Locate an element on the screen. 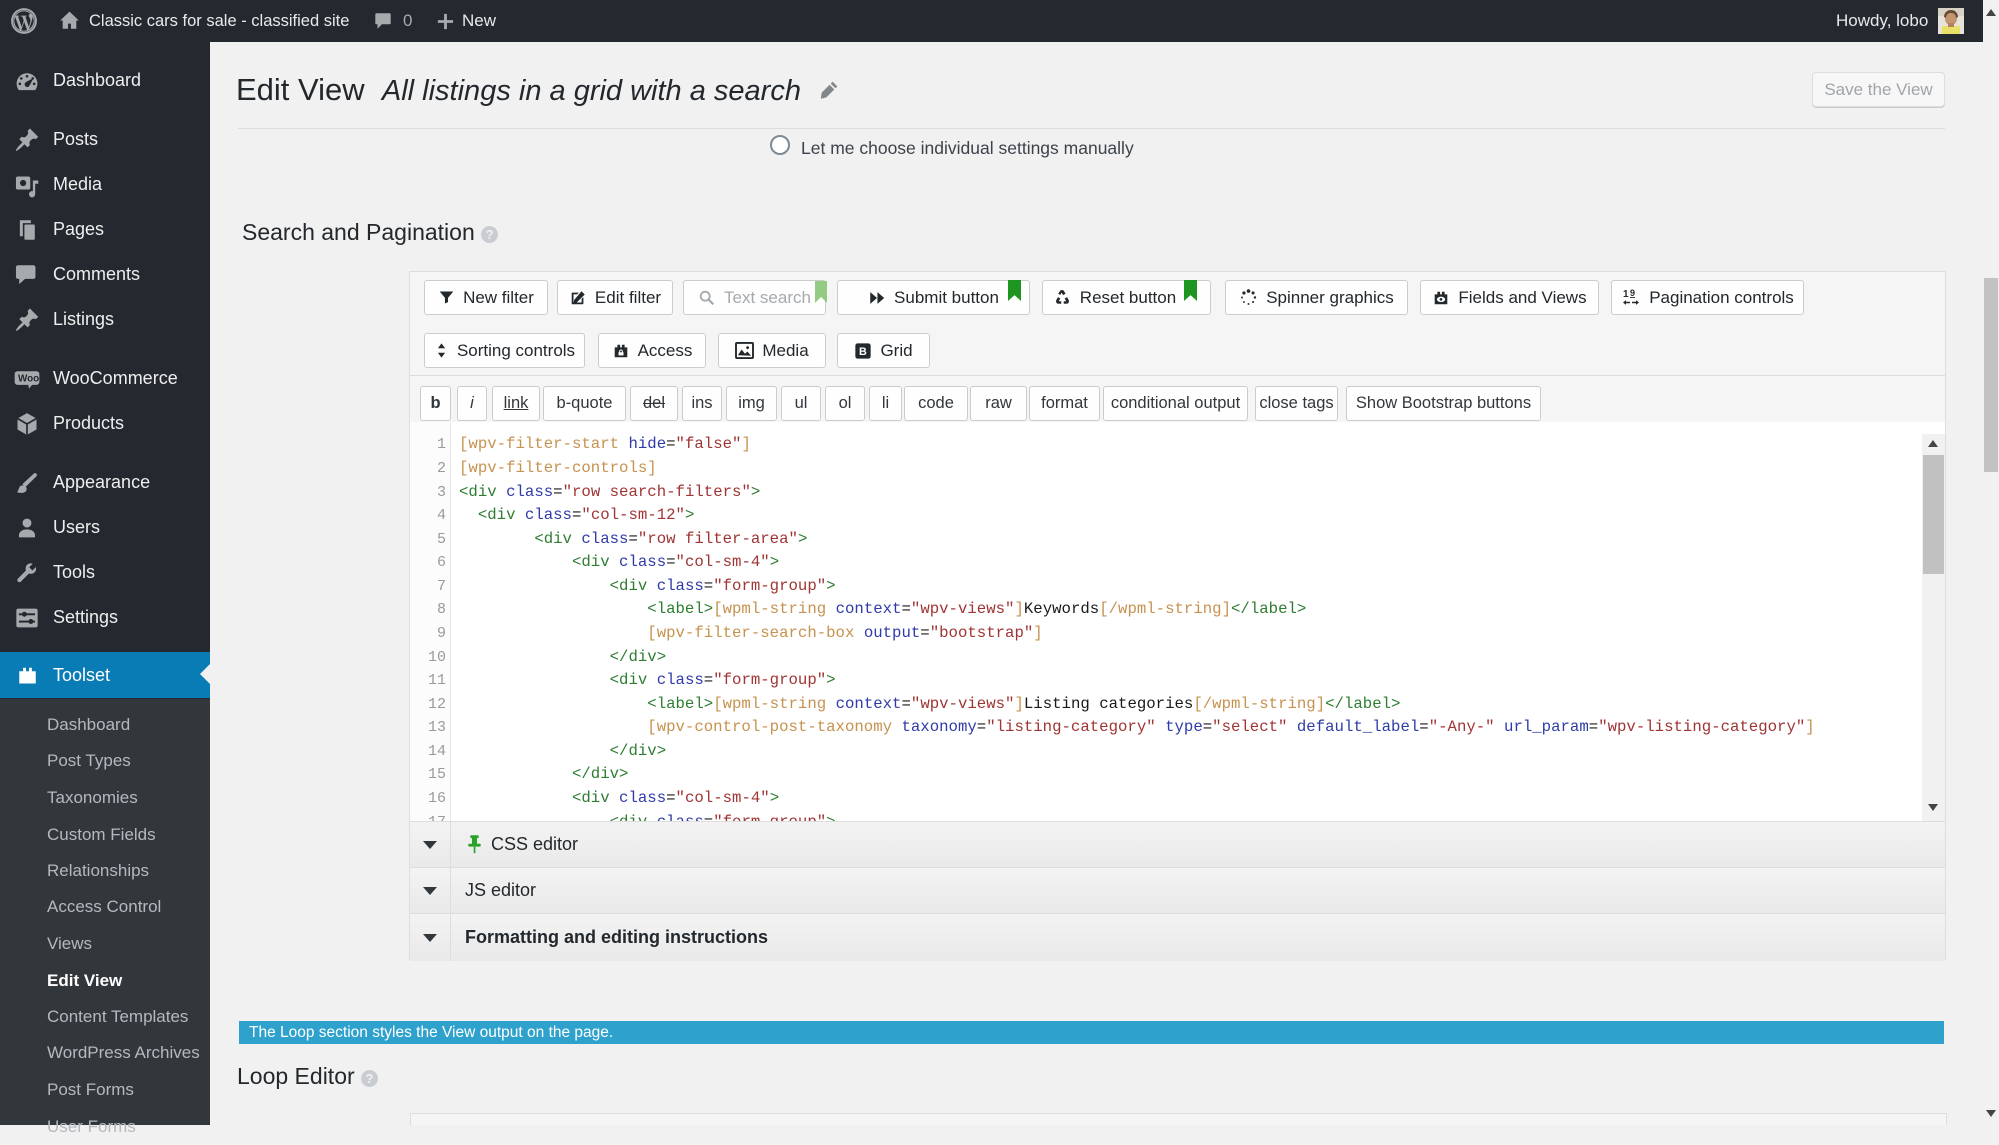 Image resolution: width=1999 pixels, height=1145 pixels. svg-text: Woo is located at coordinates (28, 378).